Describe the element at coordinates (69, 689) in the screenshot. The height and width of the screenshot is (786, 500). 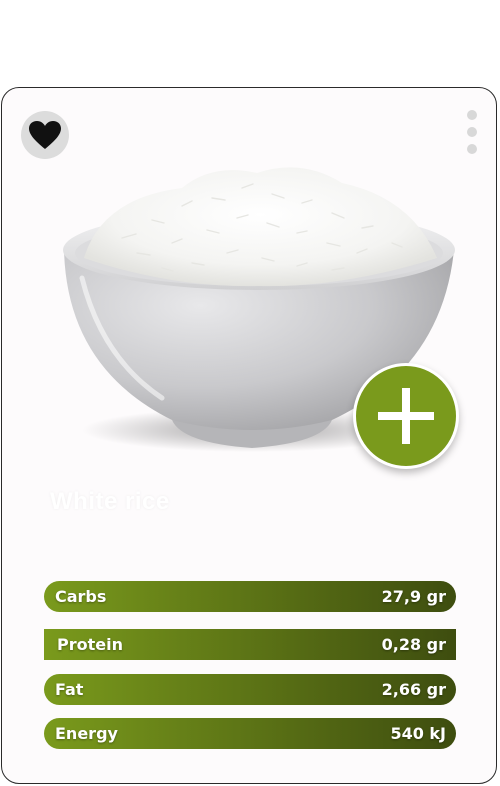
I see `nutrient-label: Fat` at that location.